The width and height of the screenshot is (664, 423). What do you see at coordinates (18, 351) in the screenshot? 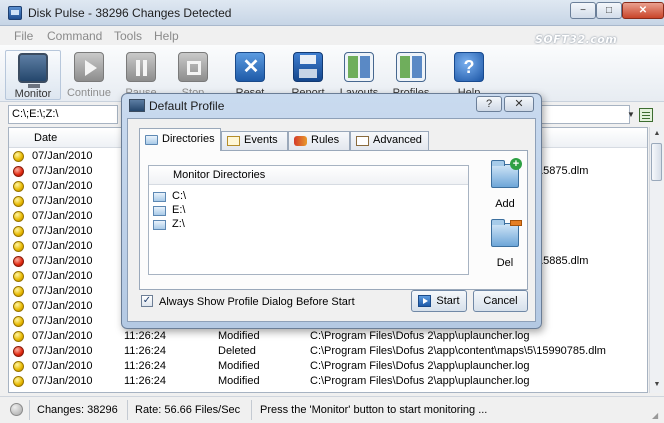
I see `deleted-status-icon` at bounding box center [18, 351].